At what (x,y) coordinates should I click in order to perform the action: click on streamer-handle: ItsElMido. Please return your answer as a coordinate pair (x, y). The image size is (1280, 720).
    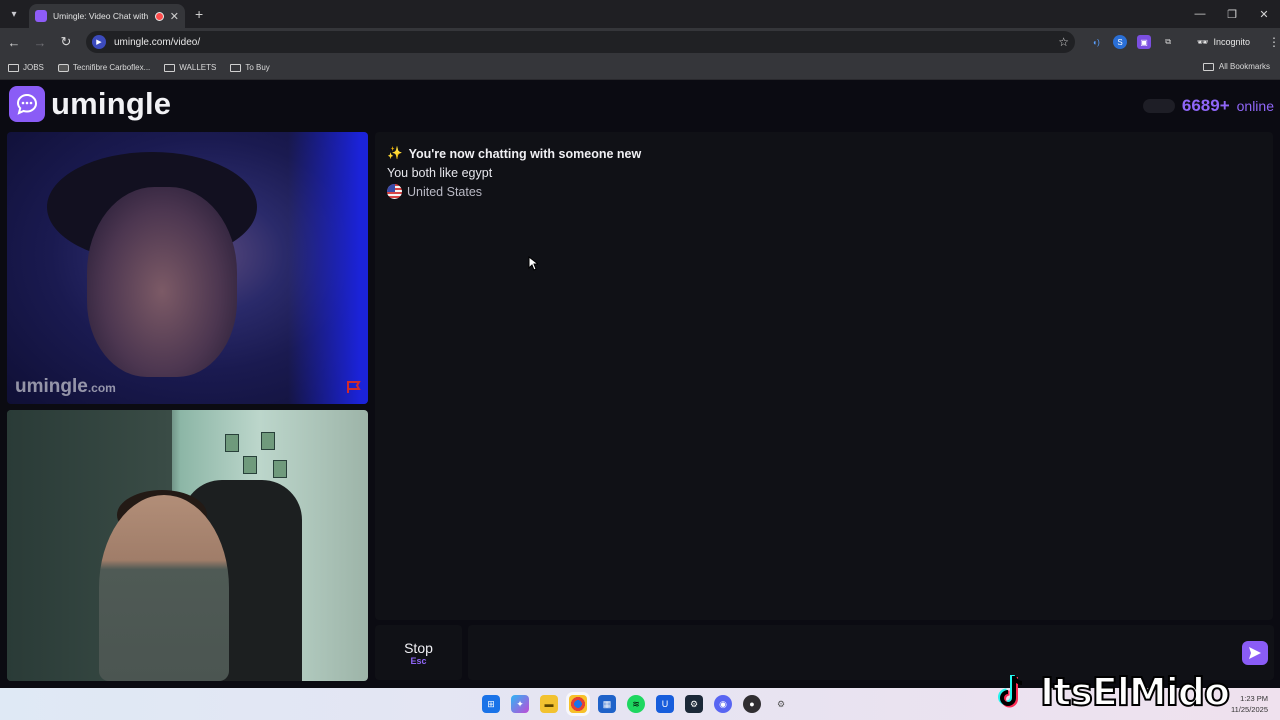
    Looking at the image, I should click on (1135, 692).